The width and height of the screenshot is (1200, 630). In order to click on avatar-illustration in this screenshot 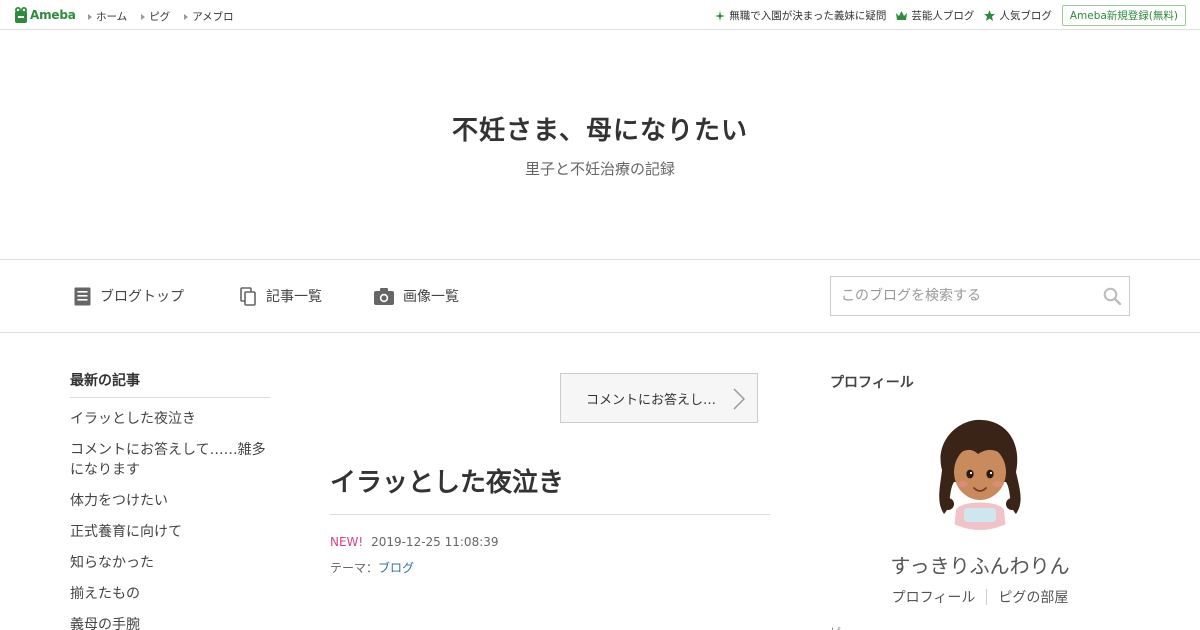, I will do `click(980, 470)`.